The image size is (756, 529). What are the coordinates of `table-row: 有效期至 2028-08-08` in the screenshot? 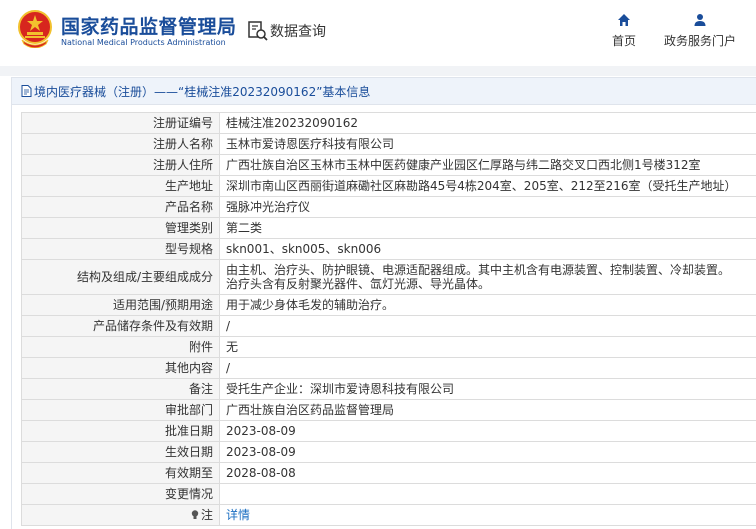 It's located at (388, 473).